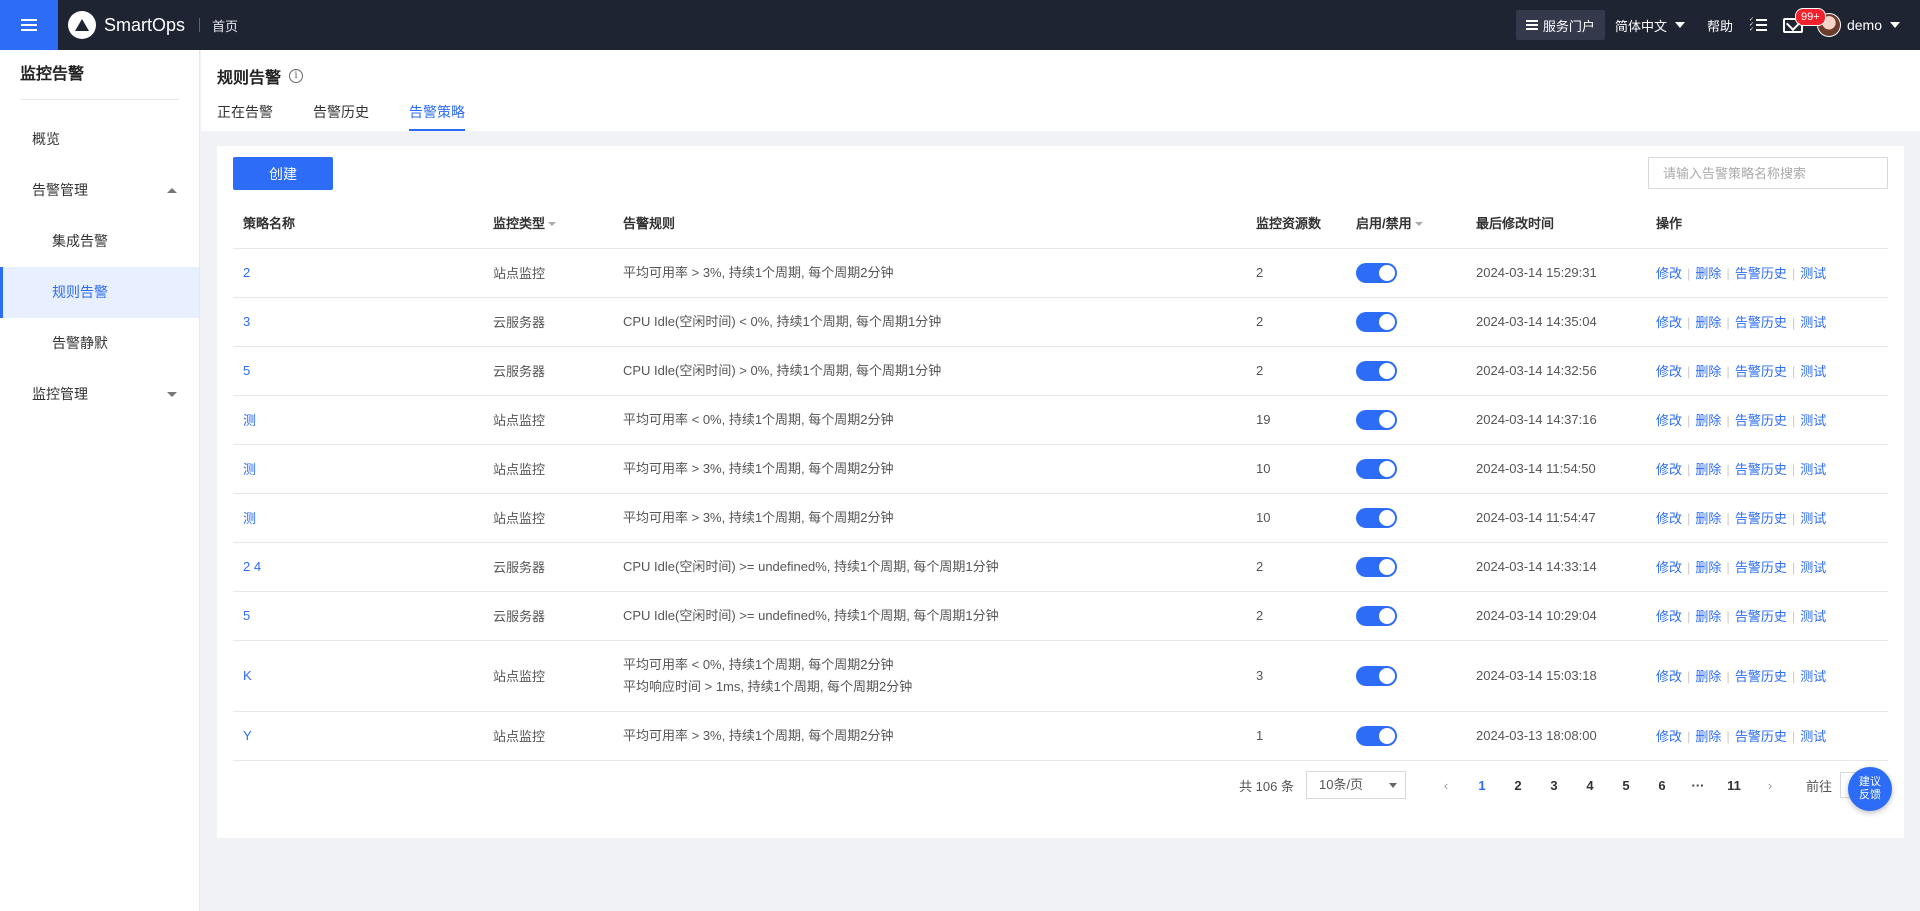  Describe the element at coordinates (341, 116) in the screenshot. I see `tab-alert-history: 告警历史` at that location.